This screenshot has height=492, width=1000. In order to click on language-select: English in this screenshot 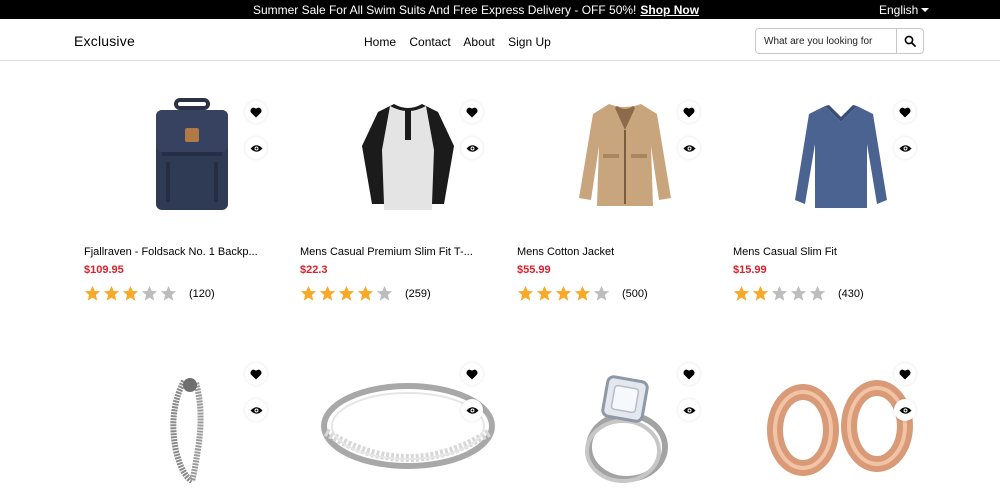, I will do `click(904, 10)`.